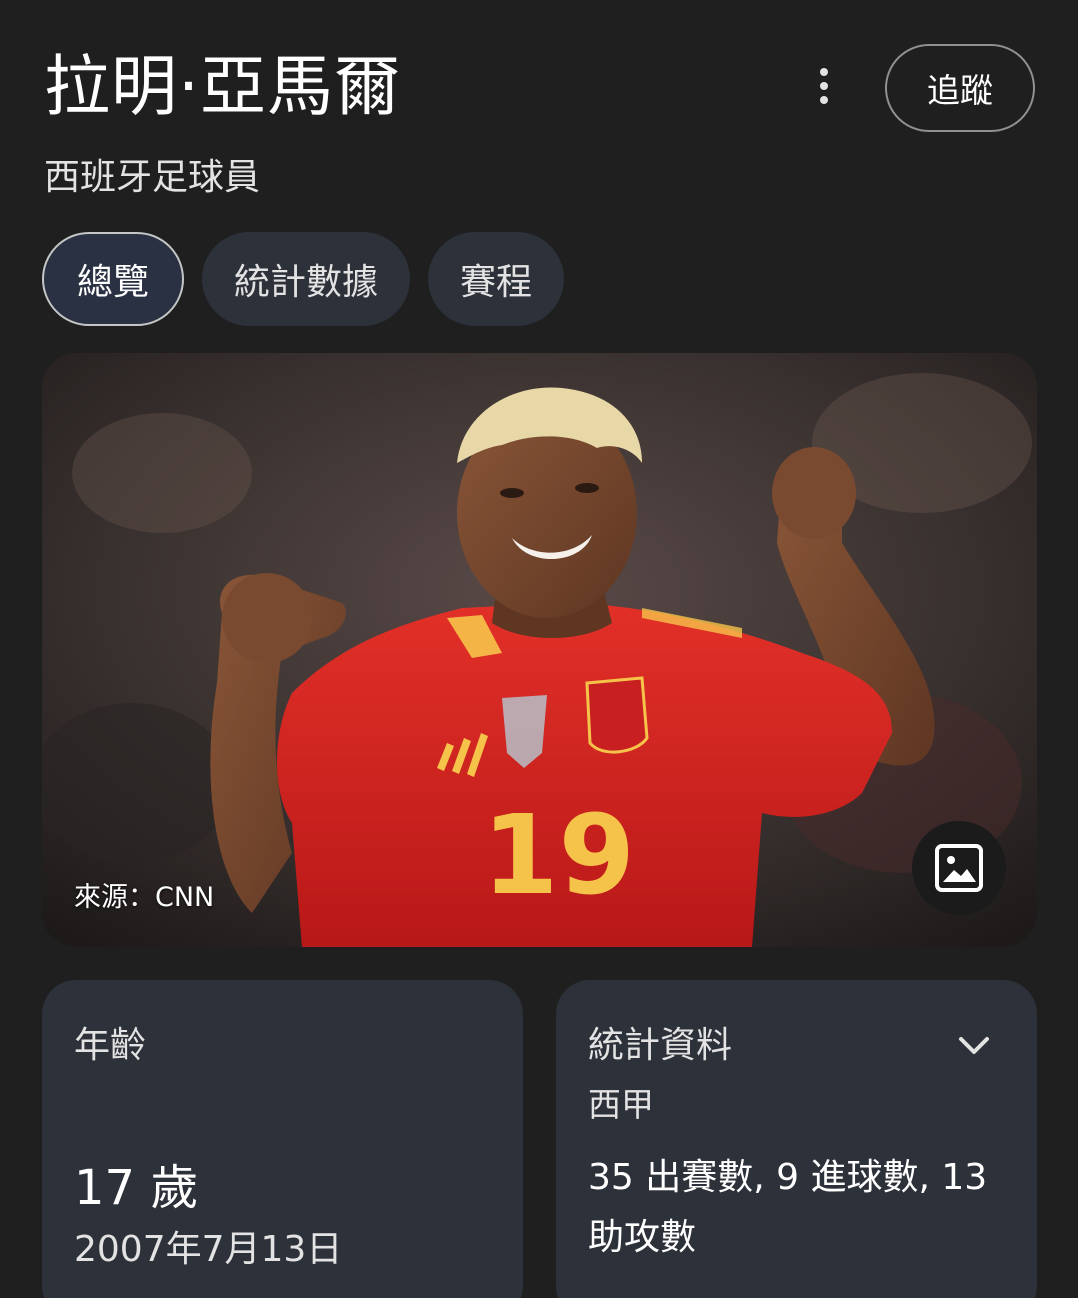 The image size is (1078, 1298). I want to click on photo-source: 來源：CNN, so click(144, 897).